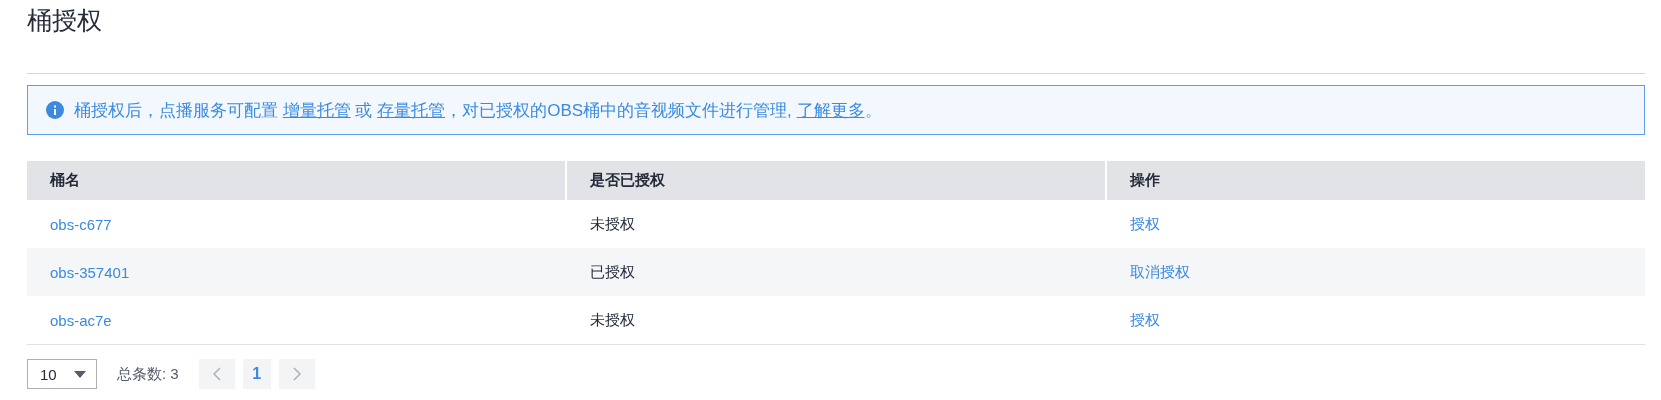 The height and width of the screenshot is (400, 1661). I want to click on bucket-link: obs-ac7e, so click(81, 320).